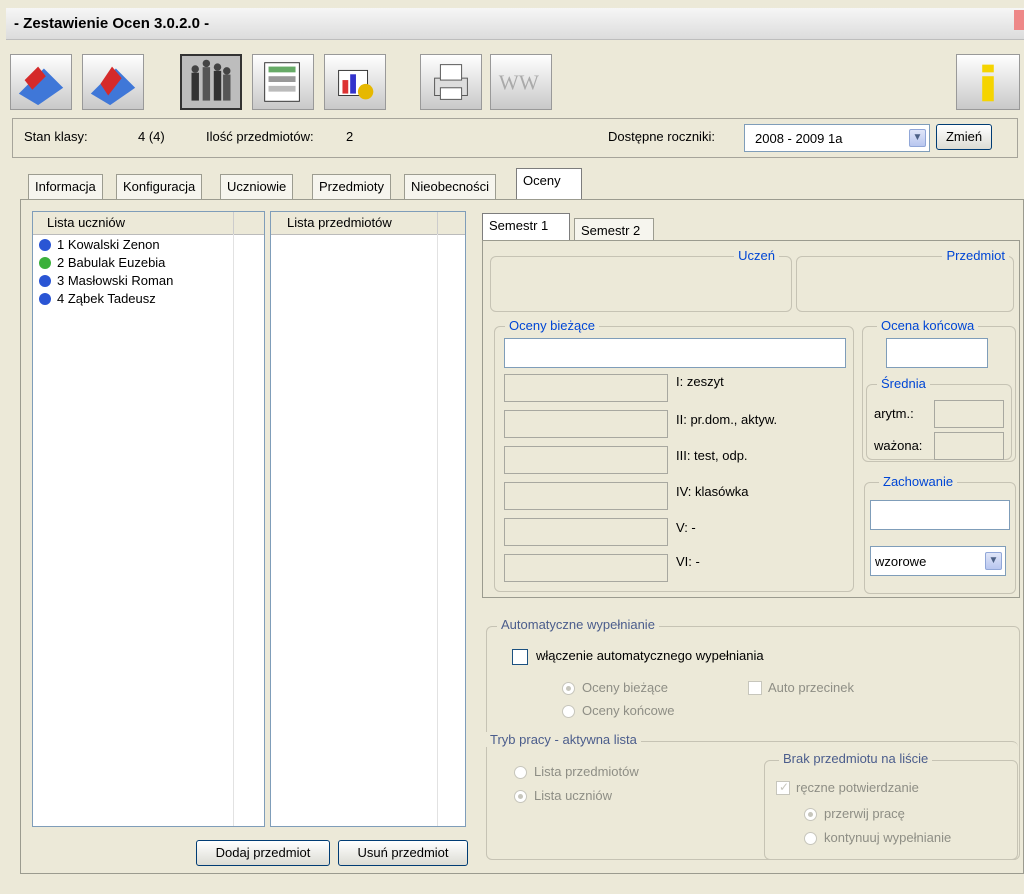  I want to click on final-grade-input, so click(937, 353).